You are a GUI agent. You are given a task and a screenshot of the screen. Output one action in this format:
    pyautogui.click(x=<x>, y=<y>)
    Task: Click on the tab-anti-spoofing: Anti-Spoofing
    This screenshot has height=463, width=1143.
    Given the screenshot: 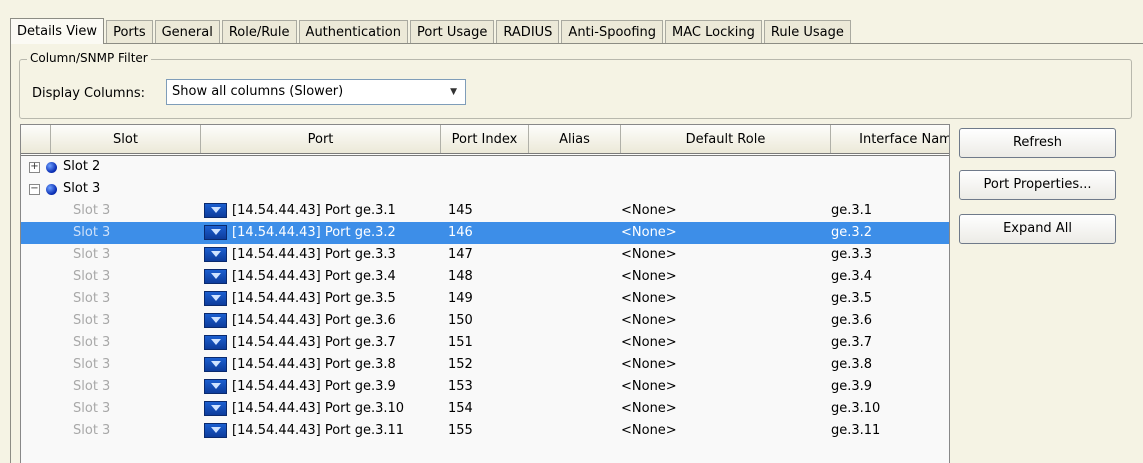 What is the action you would take?
    pyautogui.click(x=612, y=32)
    